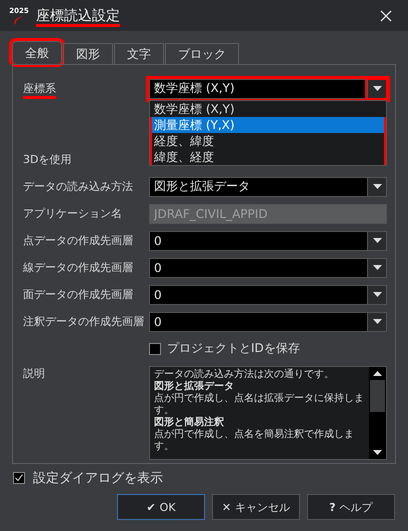  What do you see at coordinates (194, 386) in the screenshot?
I see `description-text: 図形と拡張データ` at bounding box center [194, 386].